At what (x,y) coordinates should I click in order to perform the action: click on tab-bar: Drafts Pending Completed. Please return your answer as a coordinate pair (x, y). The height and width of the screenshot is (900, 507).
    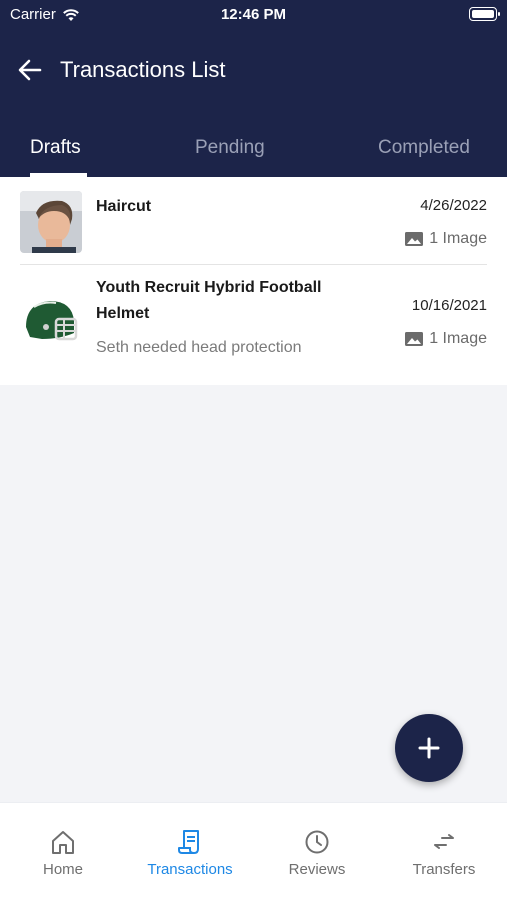
    Looking at the image, I should click on (253, 155).